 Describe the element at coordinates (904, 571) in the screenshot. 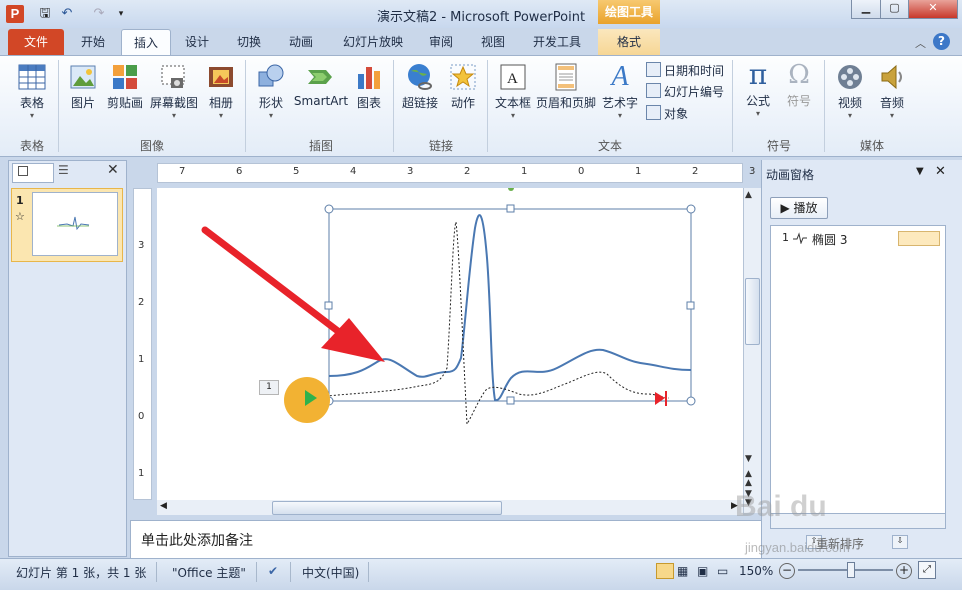

I see `zoom-in-icon: +` at that location.